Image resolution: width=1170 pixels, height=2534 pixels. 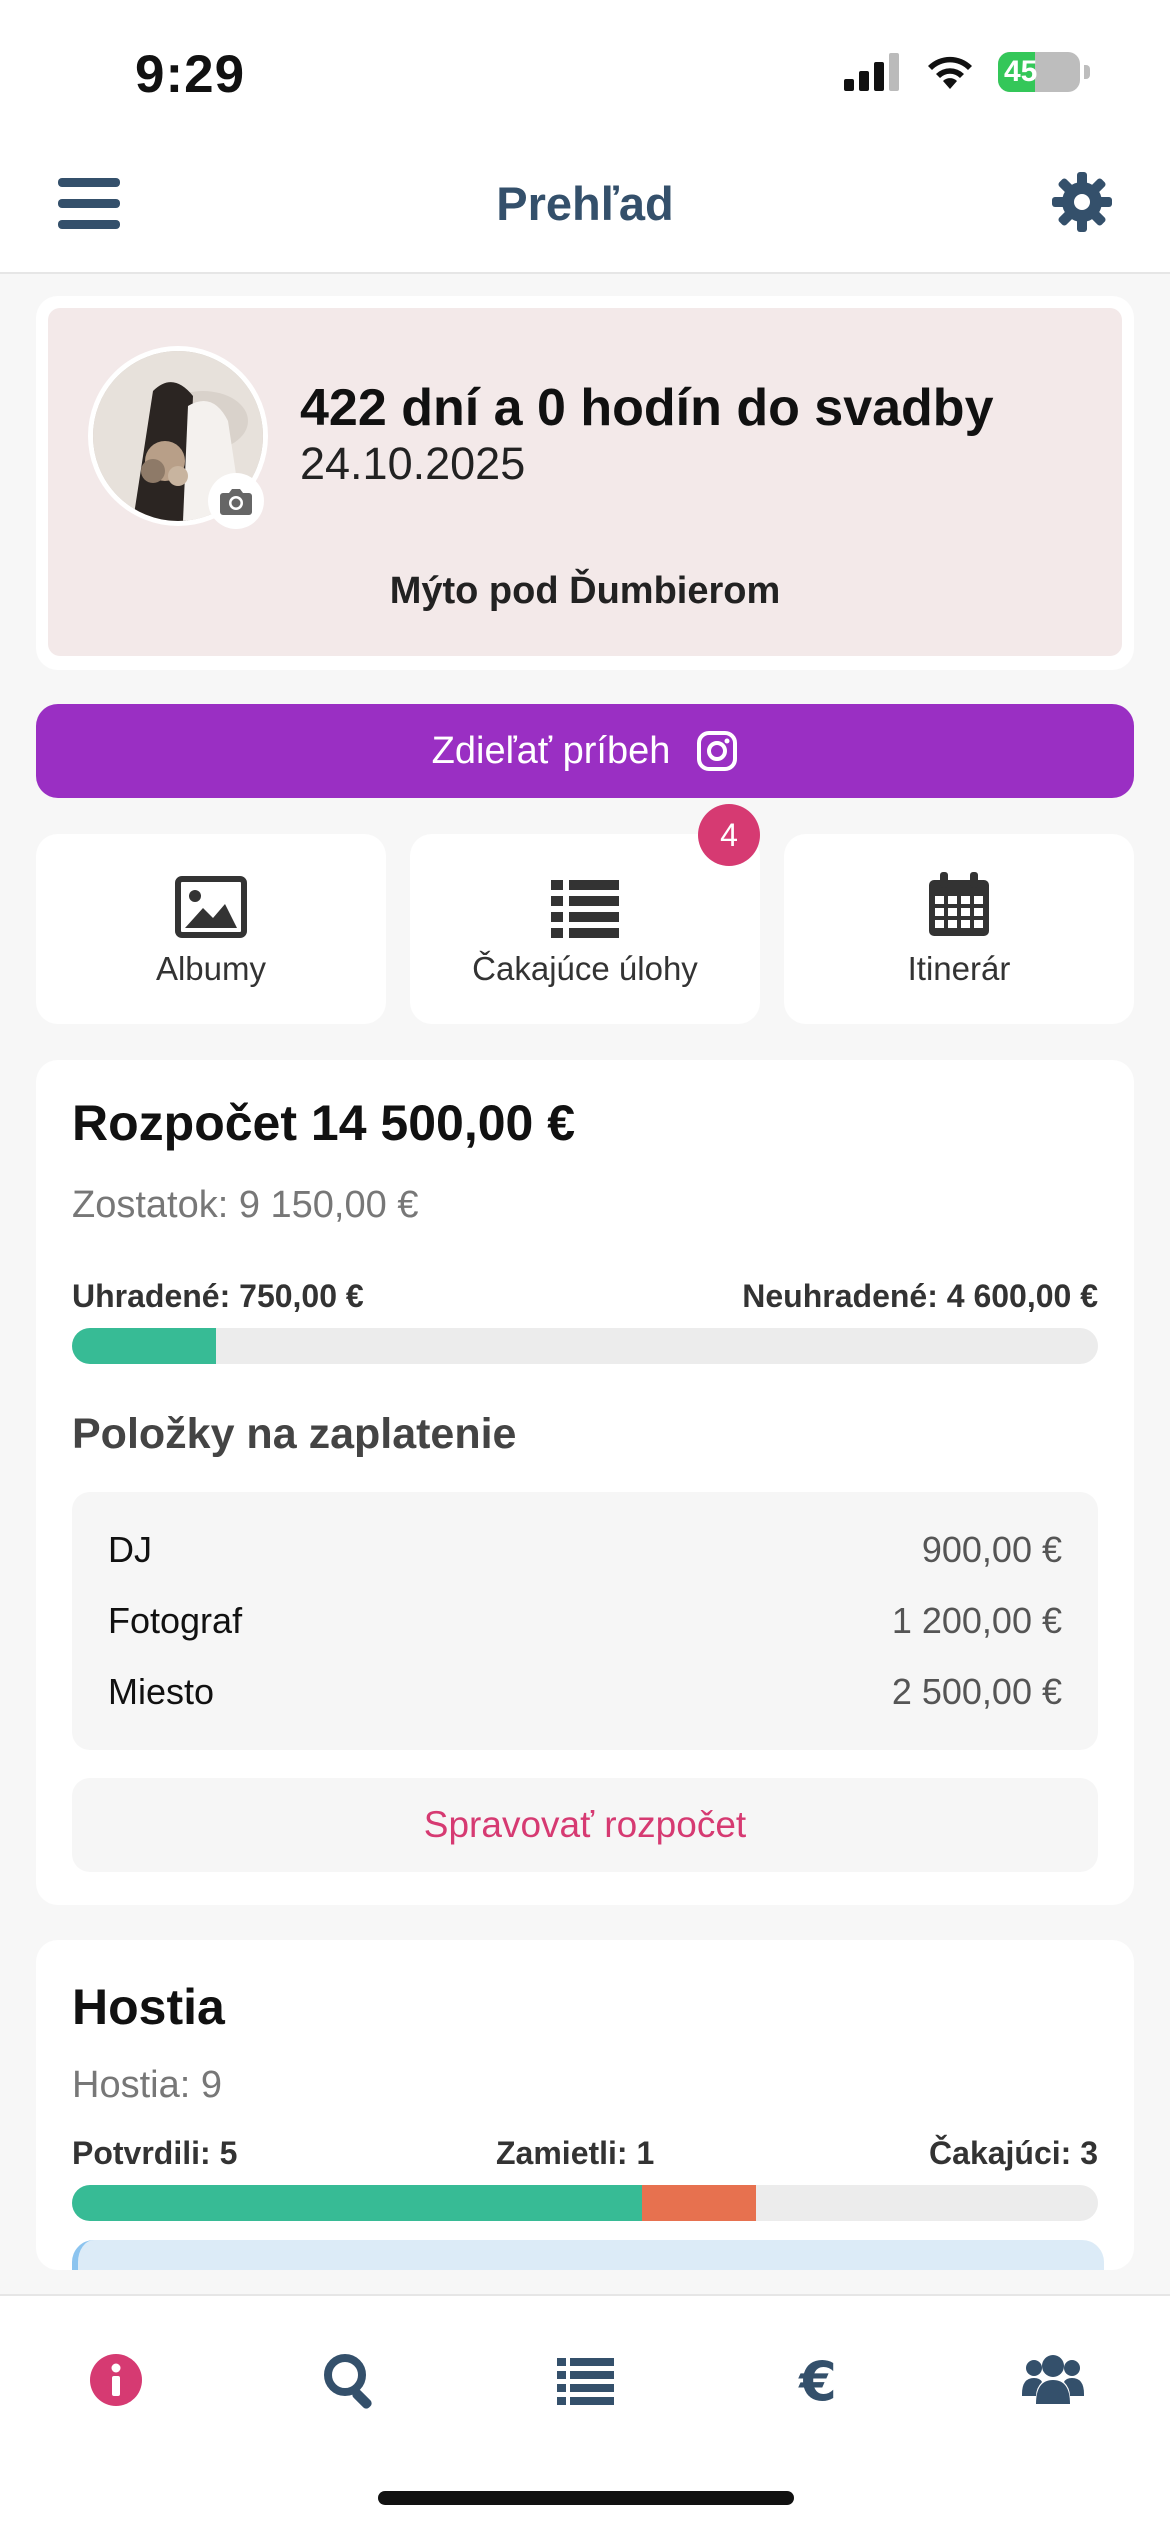 I want to click on home-indicator, so click(x=586, y=2498).